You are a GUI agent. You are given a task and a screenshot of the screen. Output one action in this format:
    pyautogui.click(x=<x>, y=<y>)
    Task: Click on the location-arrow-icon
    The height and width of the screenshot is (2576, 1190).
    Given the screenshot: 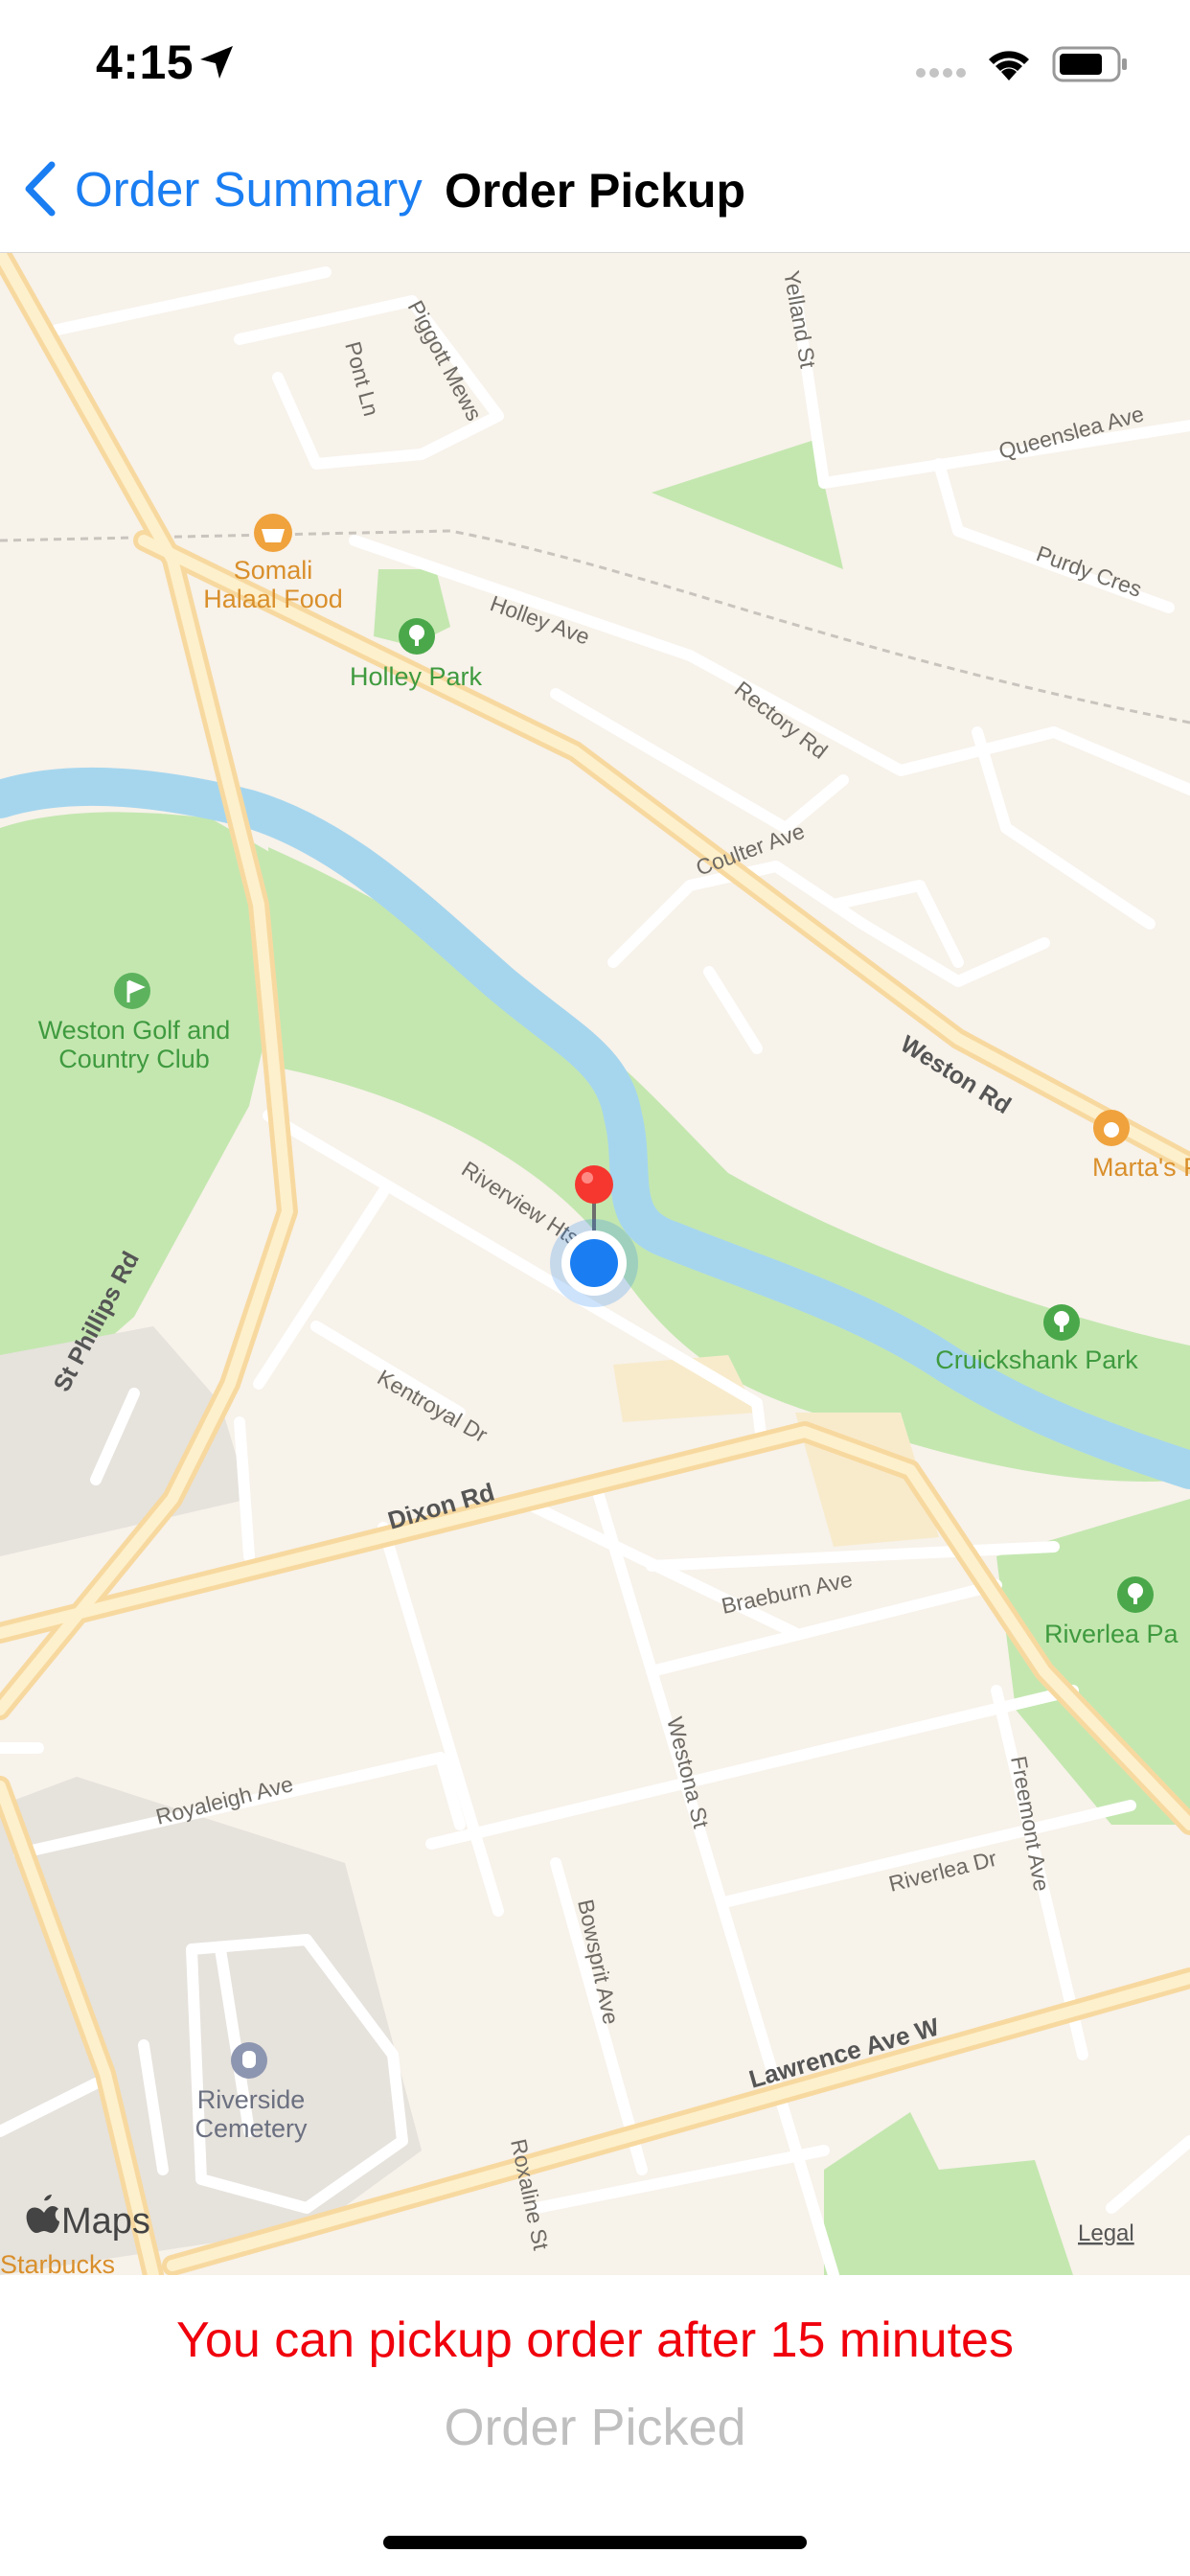 What is the action you would take?
    pyautogui.click(x=217, y=63)
    